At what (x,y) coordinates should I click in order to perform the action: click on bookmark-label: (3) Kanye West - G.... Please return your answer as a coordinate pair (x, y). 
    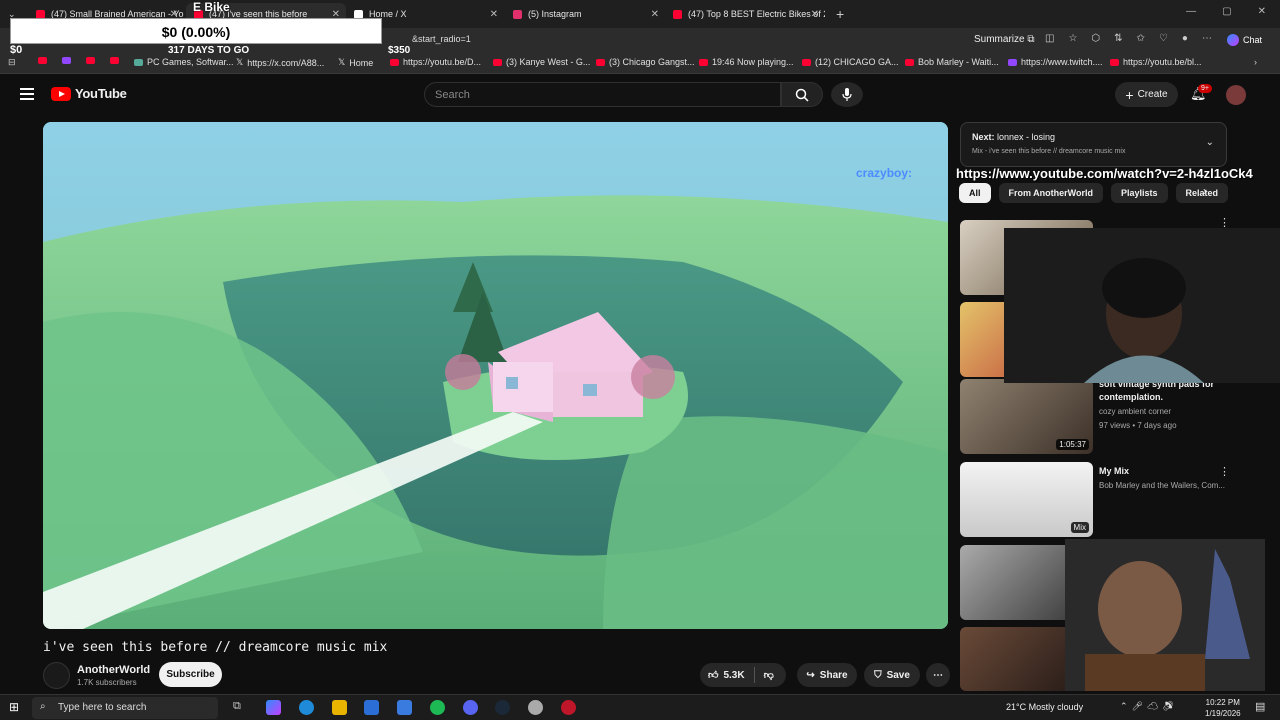
    Looking at the image, I should click on (548, 62).